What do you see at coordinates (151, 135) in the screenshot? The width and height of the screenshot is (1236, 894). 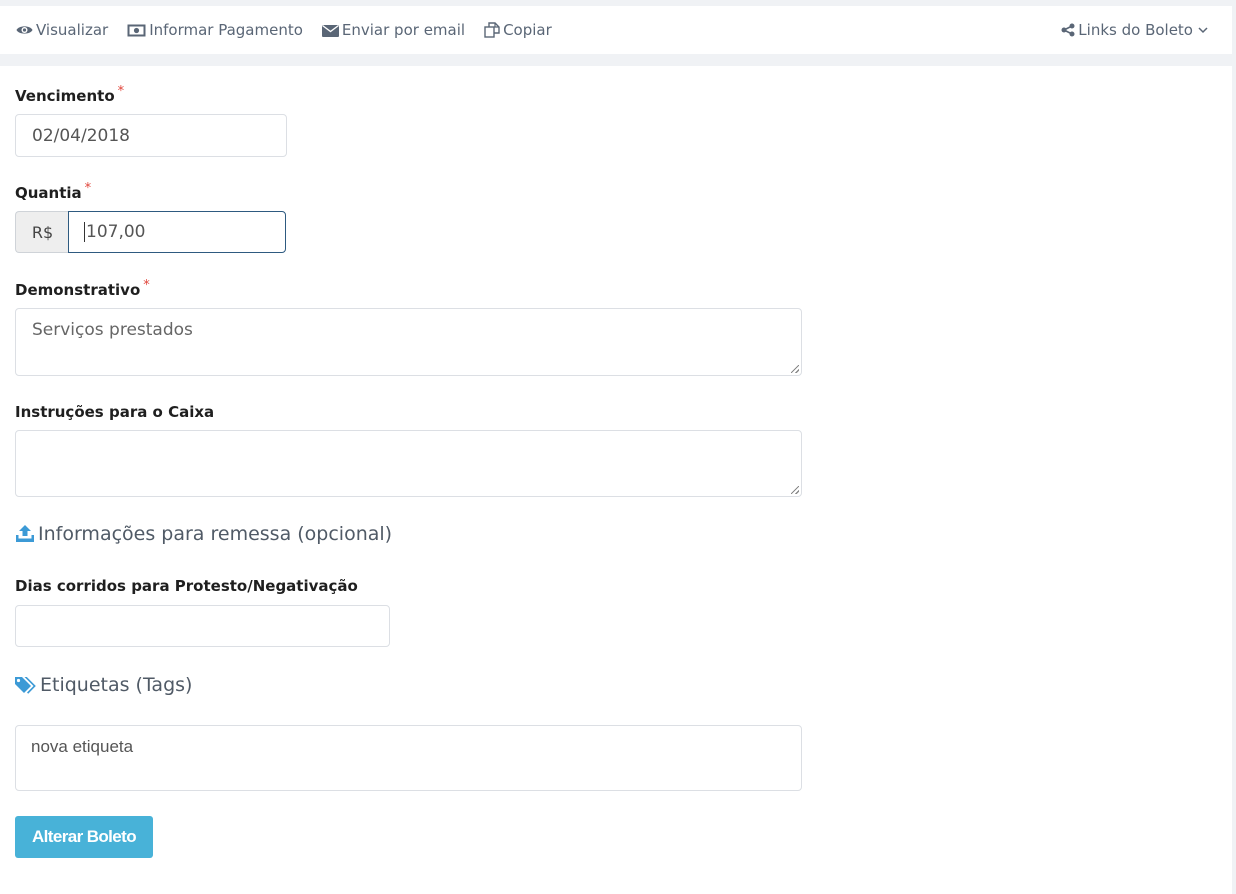 I see `vencimento-input: 02/04/2018` at bounding box center [151, 135].